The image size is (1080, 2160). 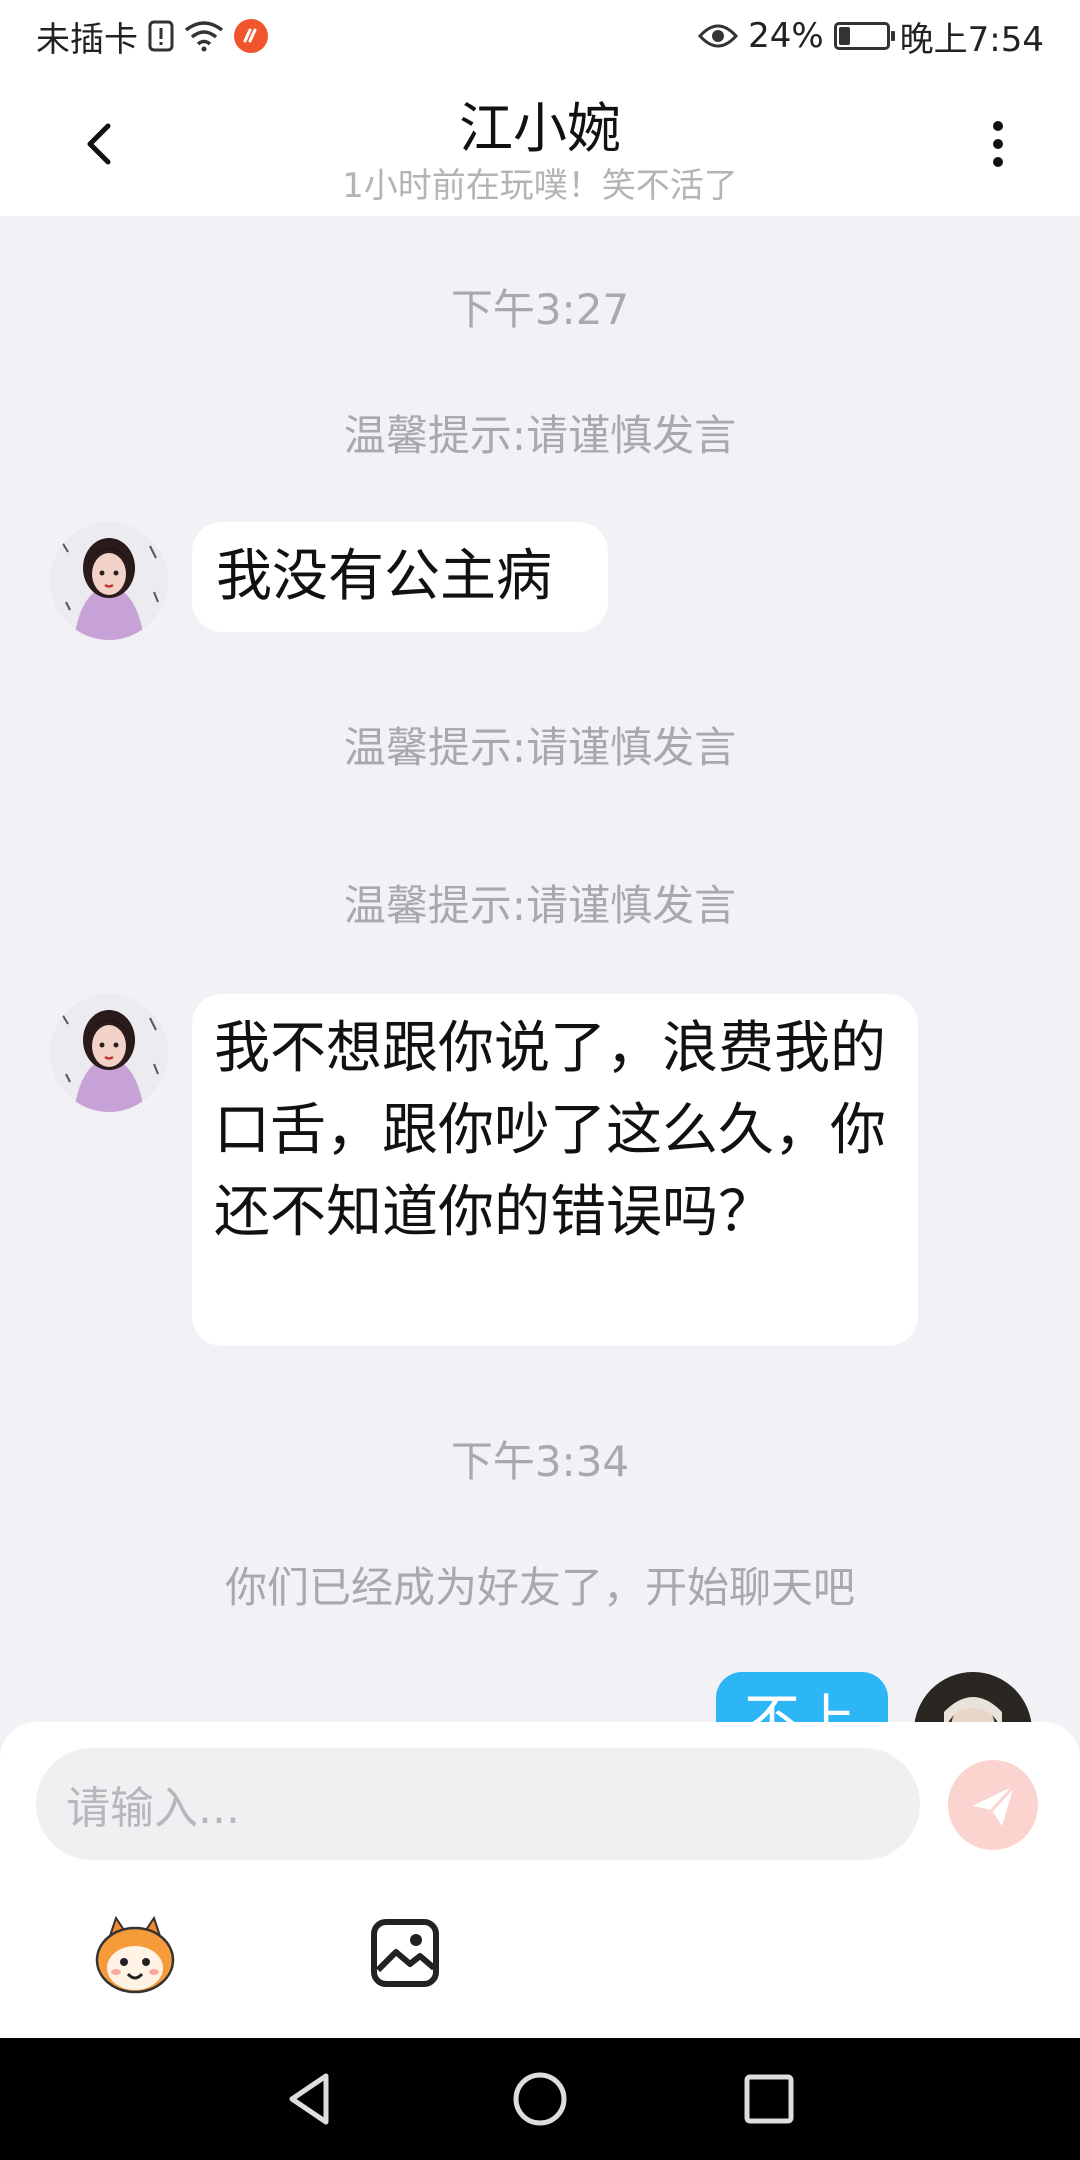 I want to click on nav-back-button, so click(x=309, y=2099).